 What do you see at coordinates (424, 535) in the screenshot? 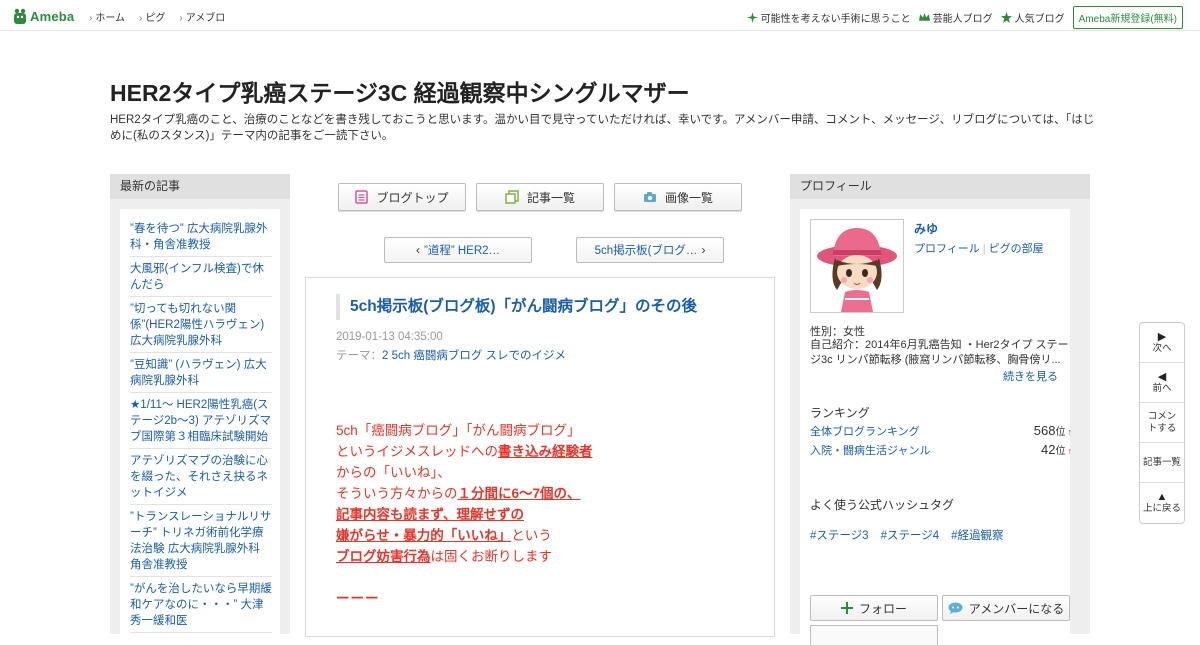
I see `body-emphasis: 嫌がらせ・暴力的「いいね」` at bounding box center [424, 535].